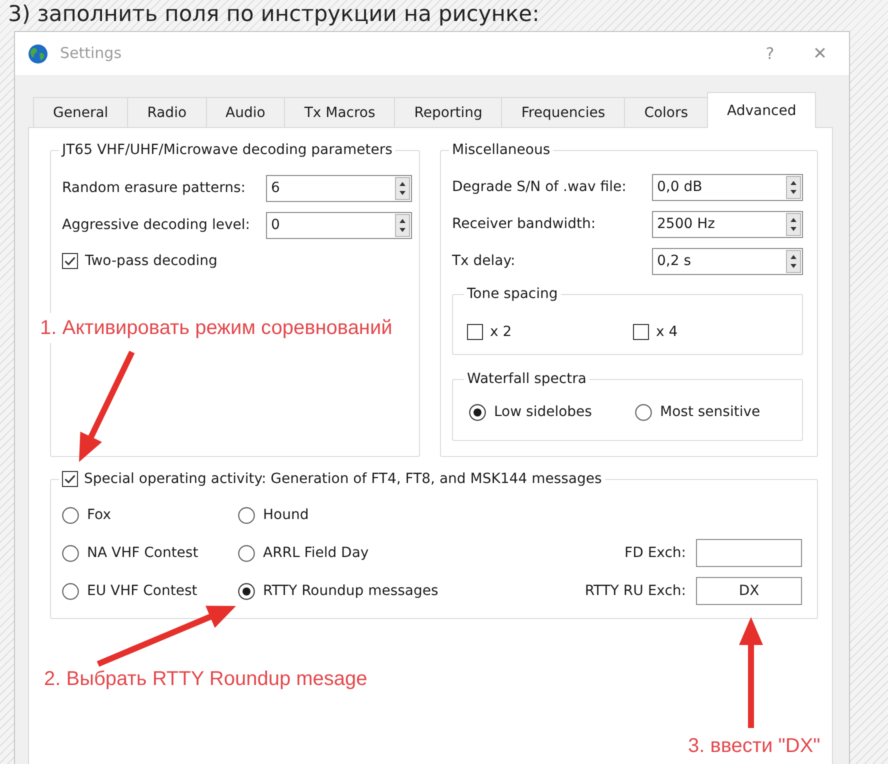 This screenshot has width=888, height=764. What do you see at coordinates (273, 15) in the screenshot?
I see `instruction-heading: 3) заполнить поля по инструкции на рисунке:` at bounding box center [273, 15].